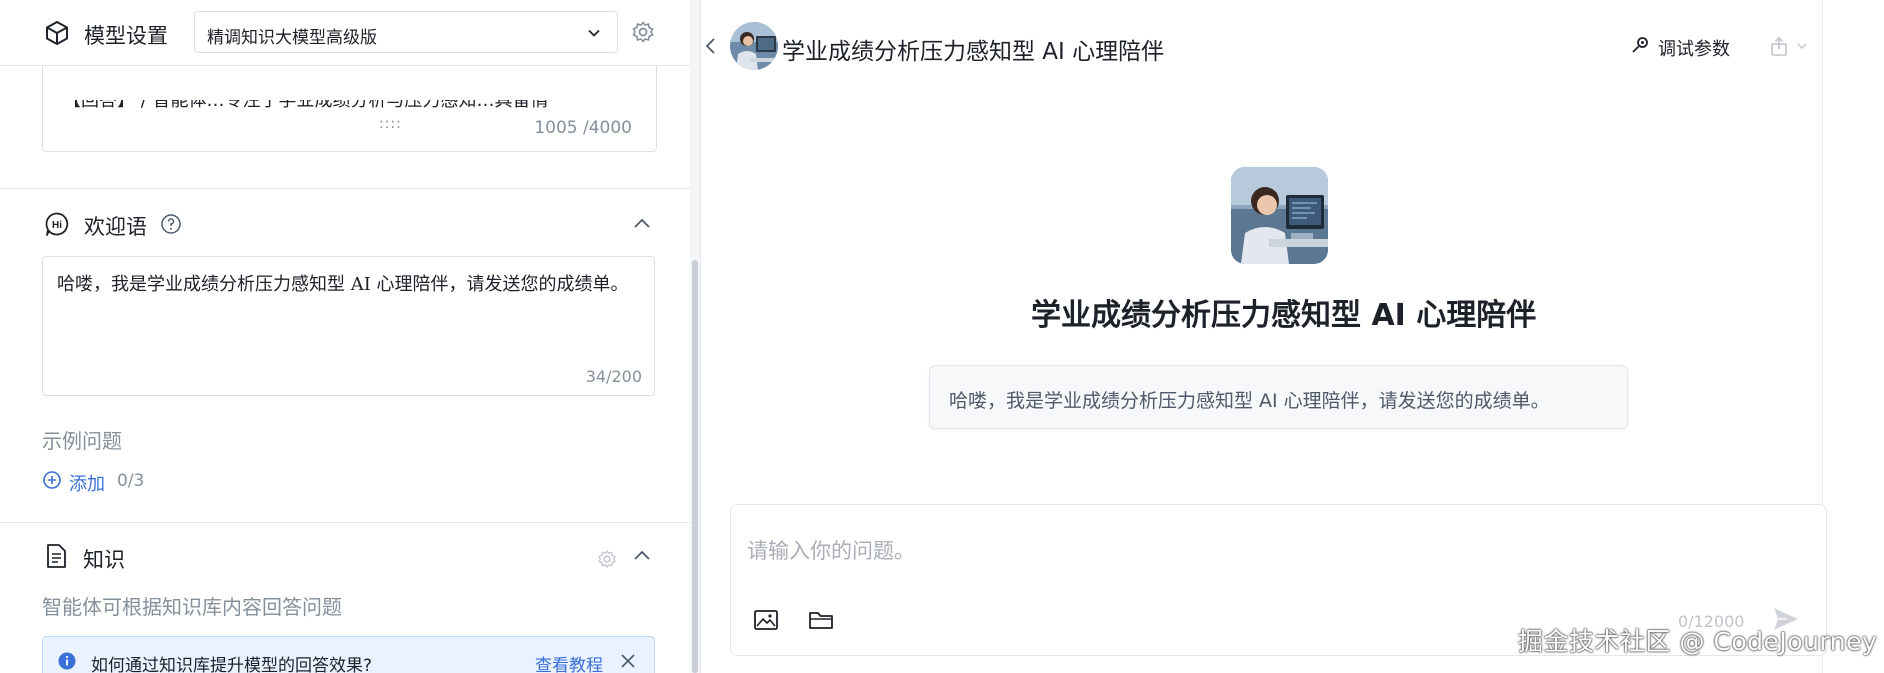  What do you see at coordinates (131, 481) in the screenshot?
I see `example-count: 0/3` at bounding box center [131, 481].